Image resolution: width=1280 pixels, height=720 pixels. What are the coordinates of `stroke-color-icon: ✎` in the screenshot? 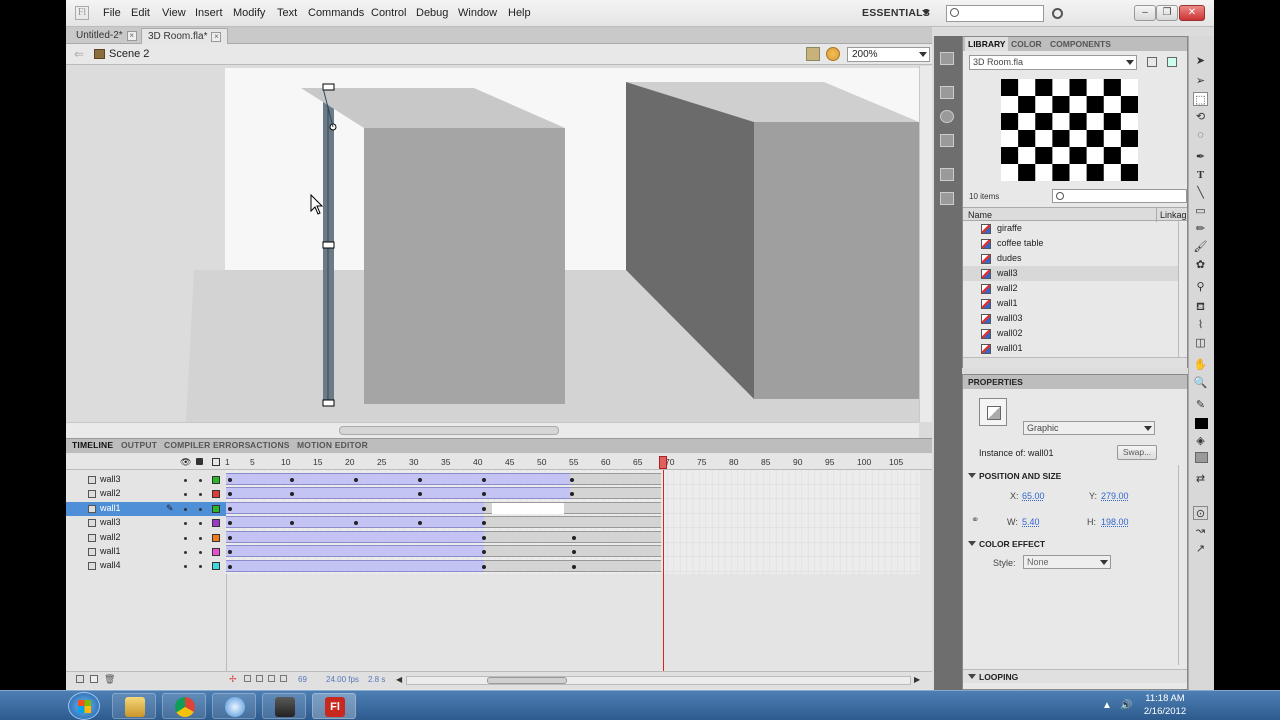 It's located at (1200, 405).